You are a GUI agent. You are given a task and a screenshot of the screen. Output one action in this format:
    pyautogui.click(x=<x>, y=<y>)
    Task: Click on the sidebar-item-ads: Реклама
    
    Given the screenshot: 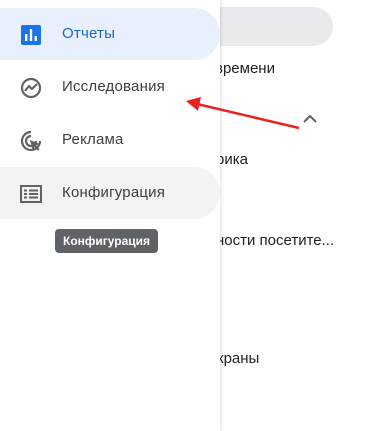 What is the action you would take?
    pyautogui.click(x=110, y=140)
    